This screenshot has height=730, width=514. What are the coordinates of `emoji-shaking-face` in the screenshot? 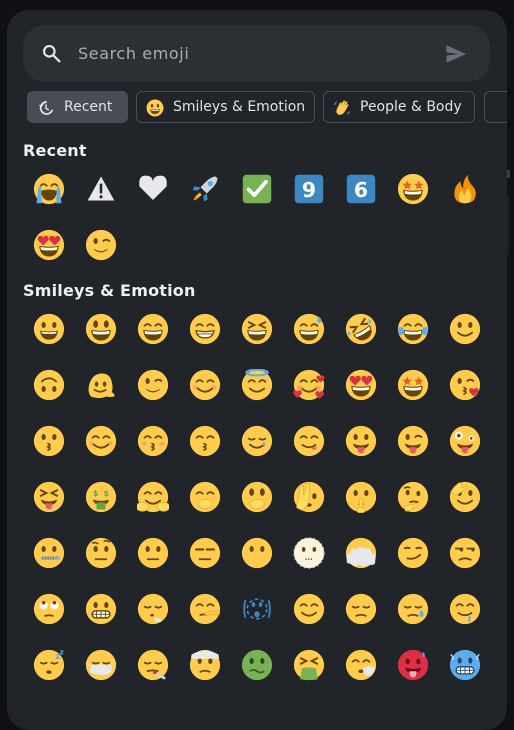 It's located at (257, 610).